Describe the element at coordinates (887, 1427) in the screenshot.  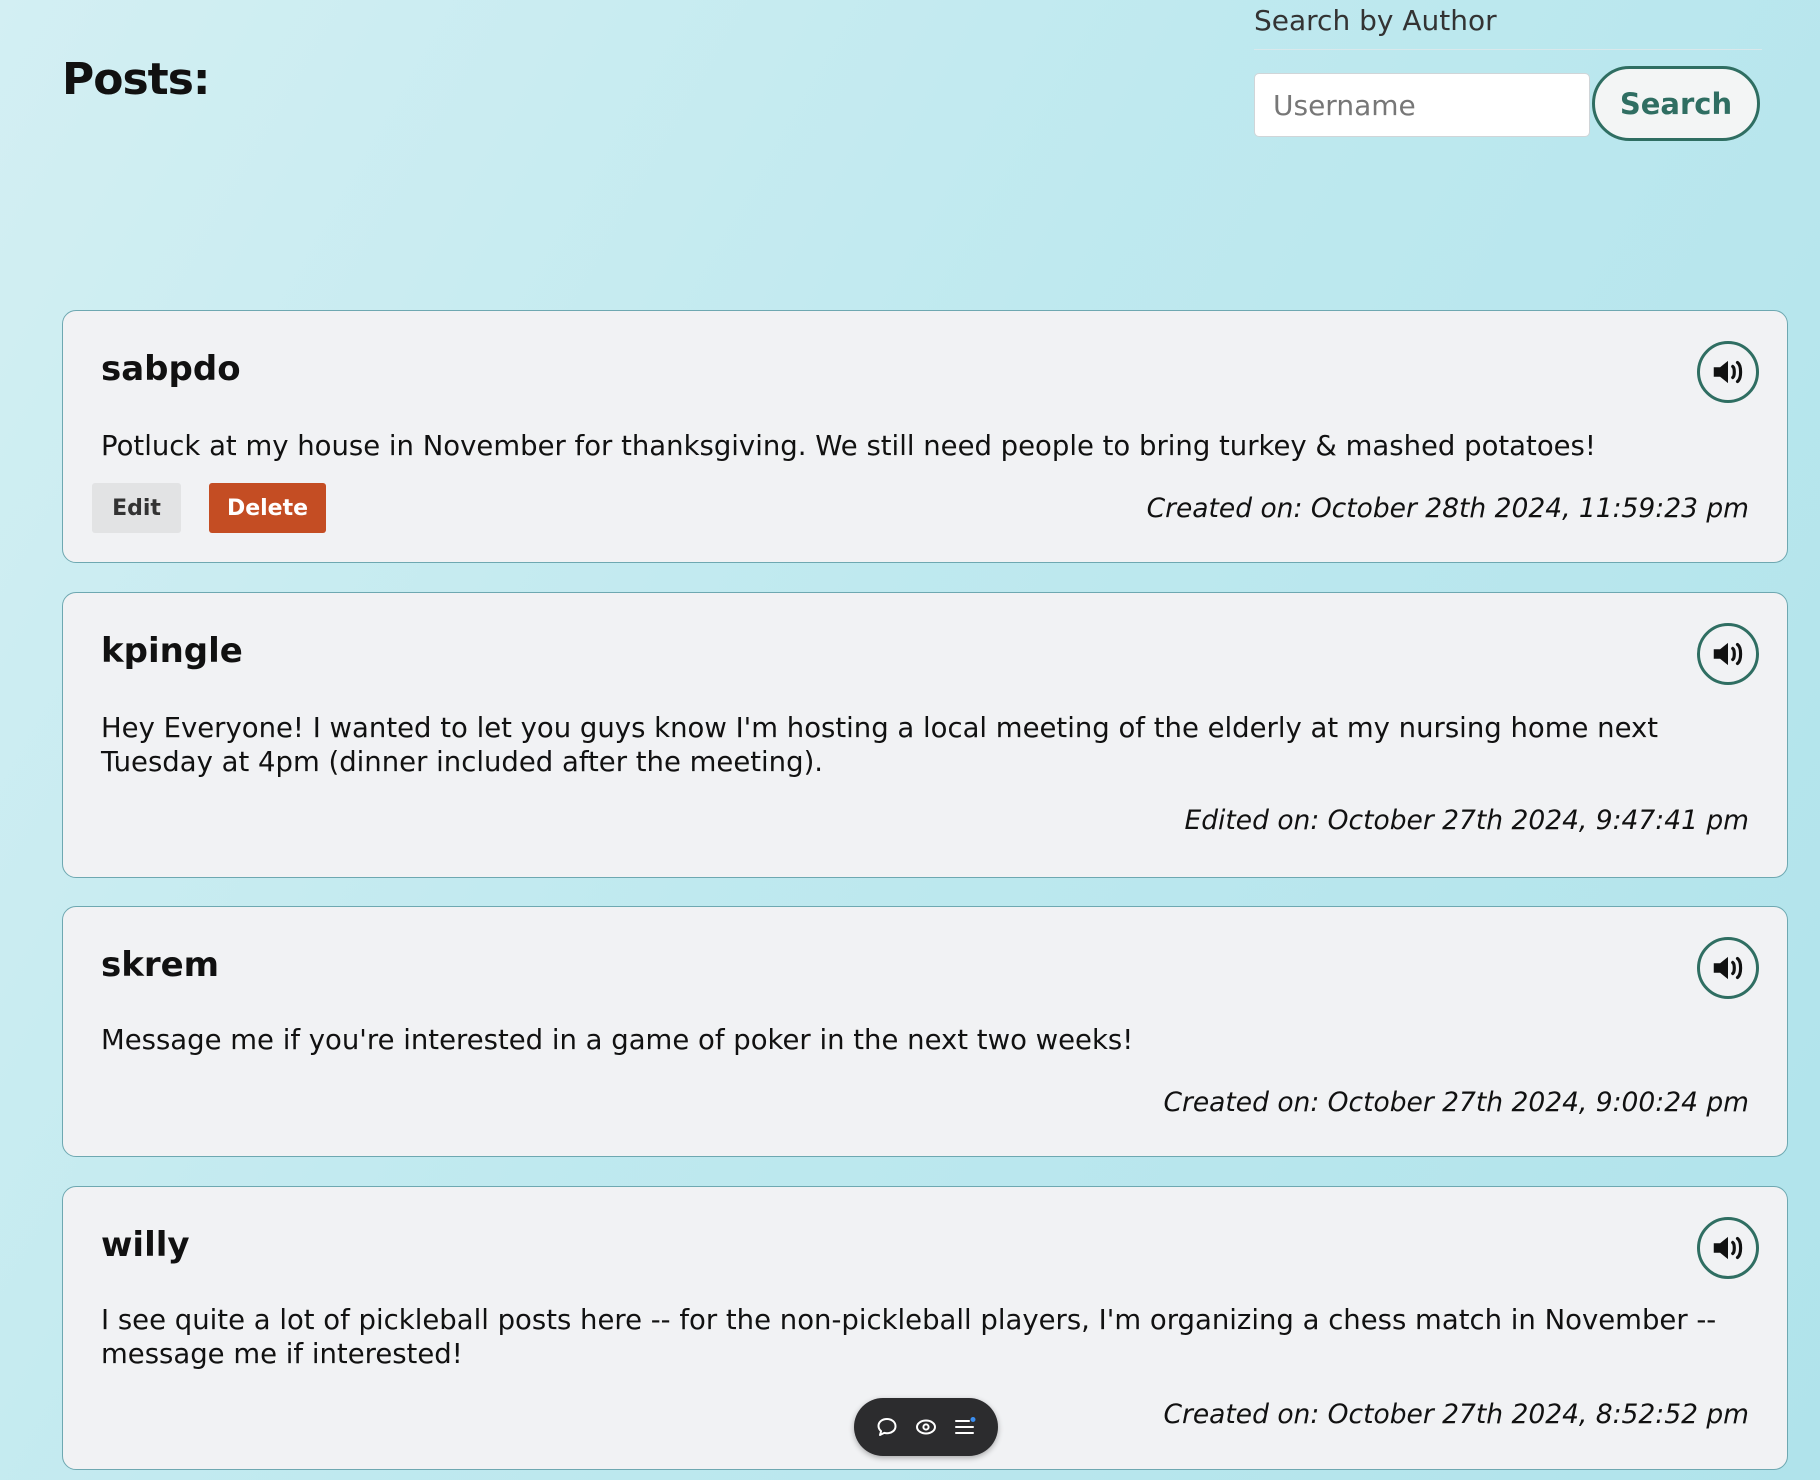
I see `chat-bubble-icon` at that location.